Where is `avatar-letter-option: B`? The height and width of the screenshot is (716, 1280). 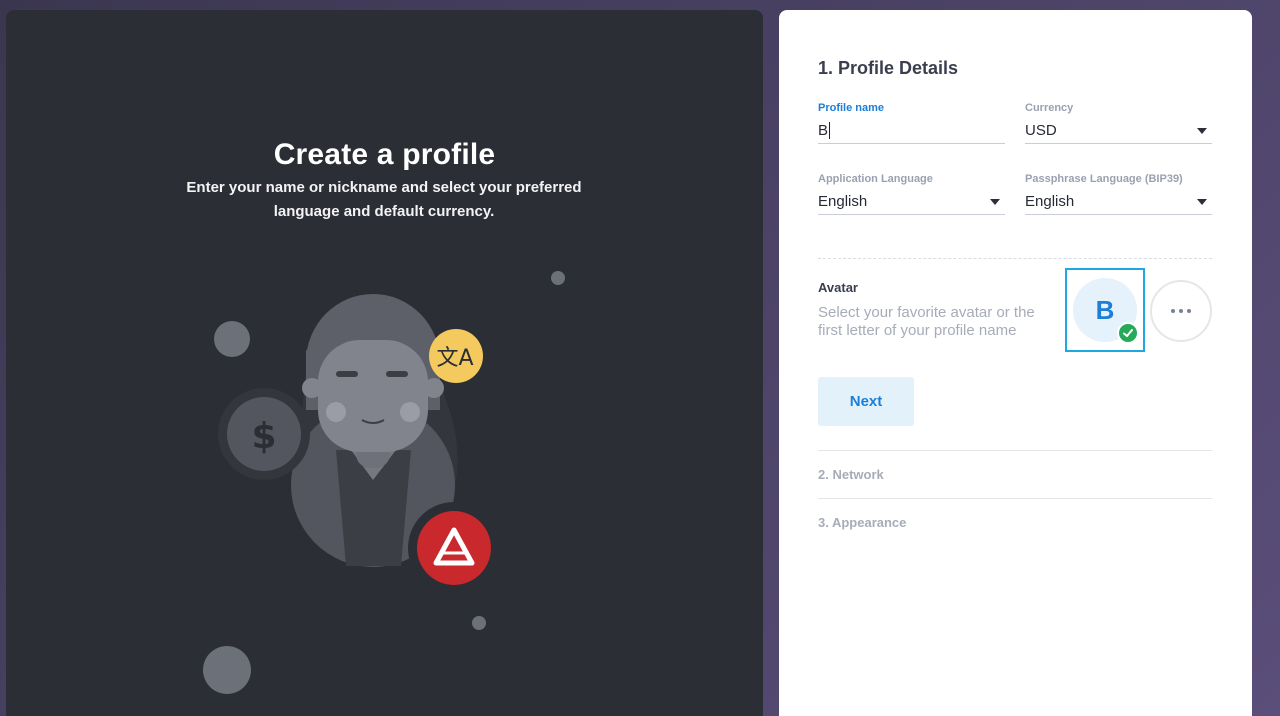
avatar-letter-option: B is located at coordinates (1105, 310).